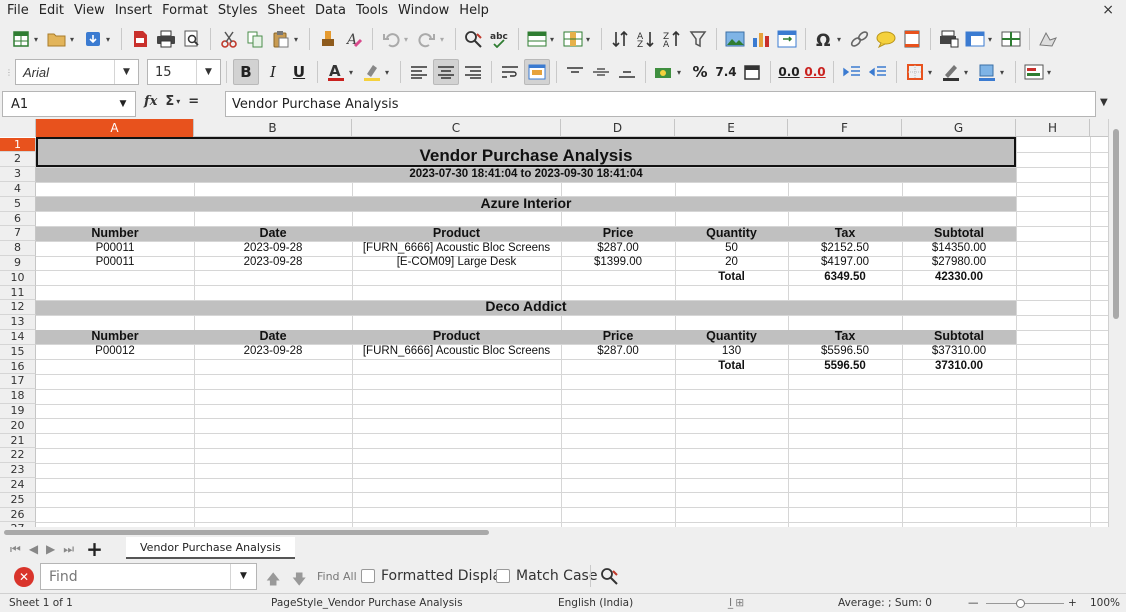  What do you see at coordinates (731, 262) in the screenshot?
I see `cell-quantity: 20` at bounding box center [731, 262].